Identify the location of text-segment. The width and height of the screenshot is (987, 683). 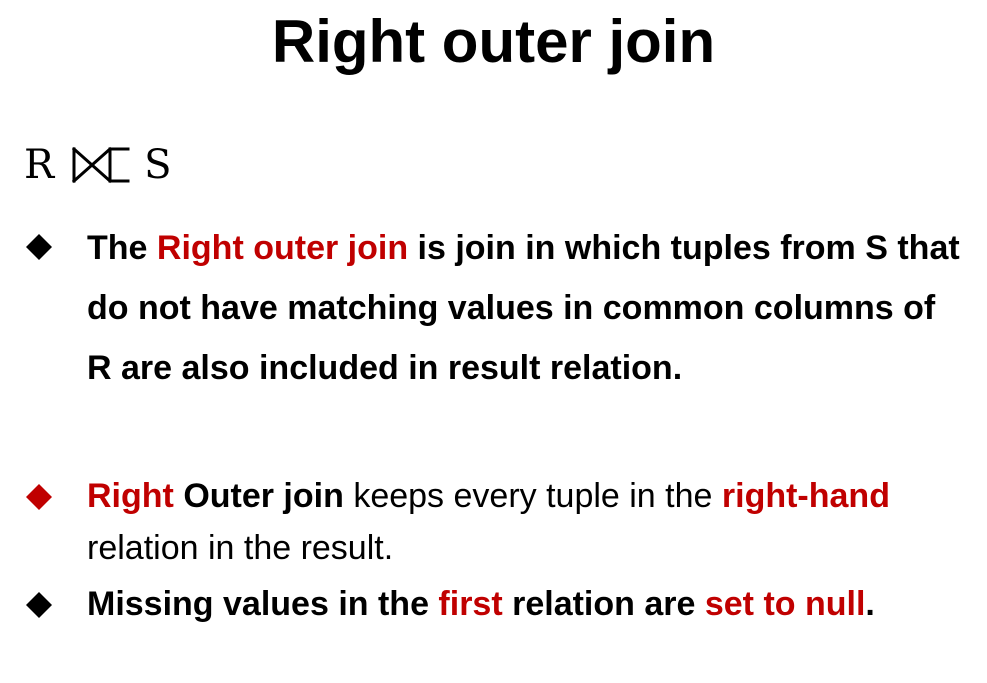
(178, 496).